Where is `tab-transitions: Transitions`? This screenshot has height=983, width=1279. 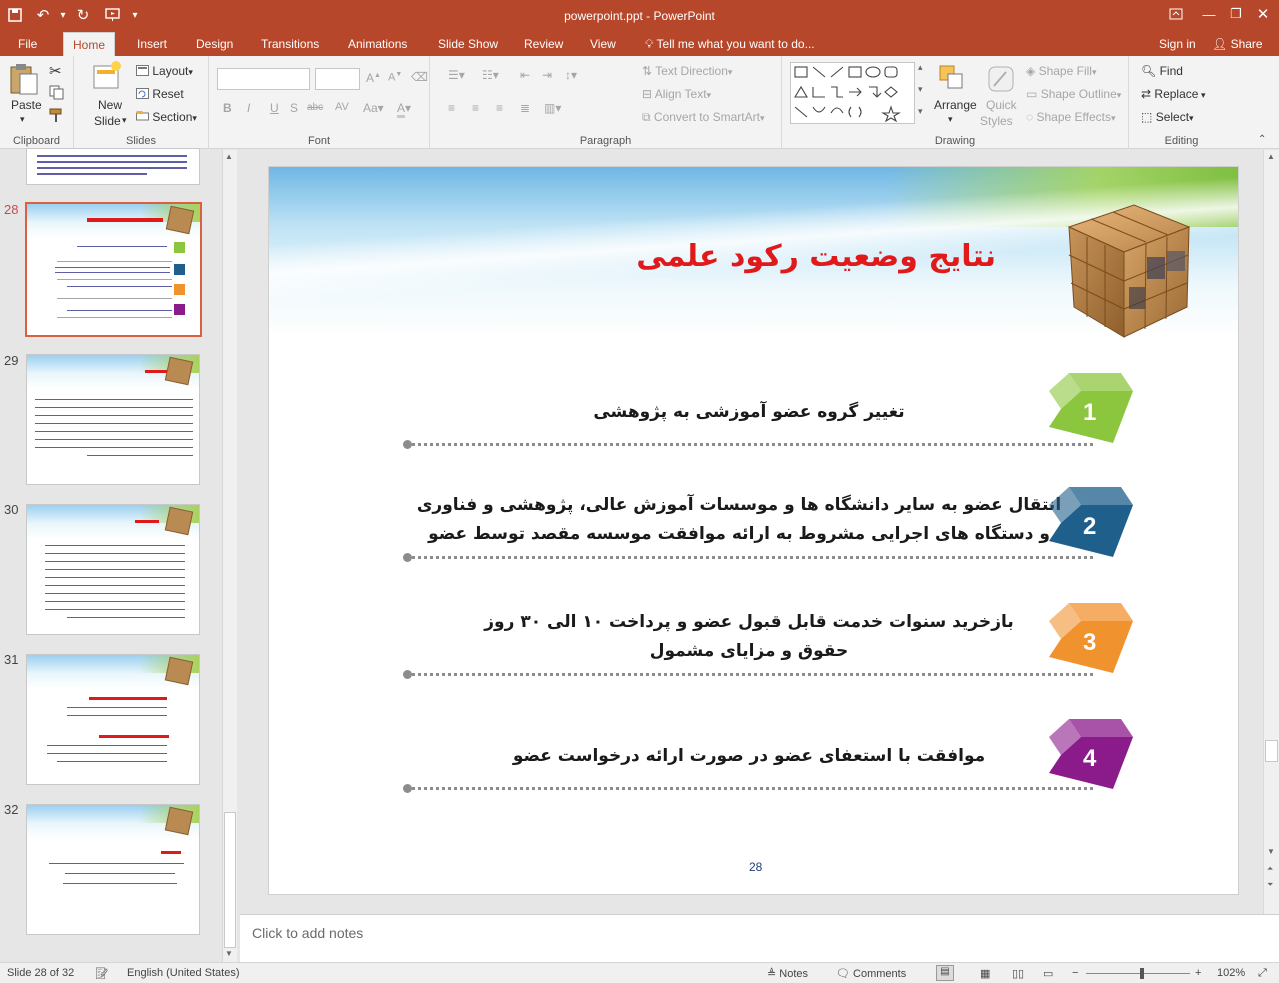 tab-transitions: Transitions is located at coordinates (290, 44).